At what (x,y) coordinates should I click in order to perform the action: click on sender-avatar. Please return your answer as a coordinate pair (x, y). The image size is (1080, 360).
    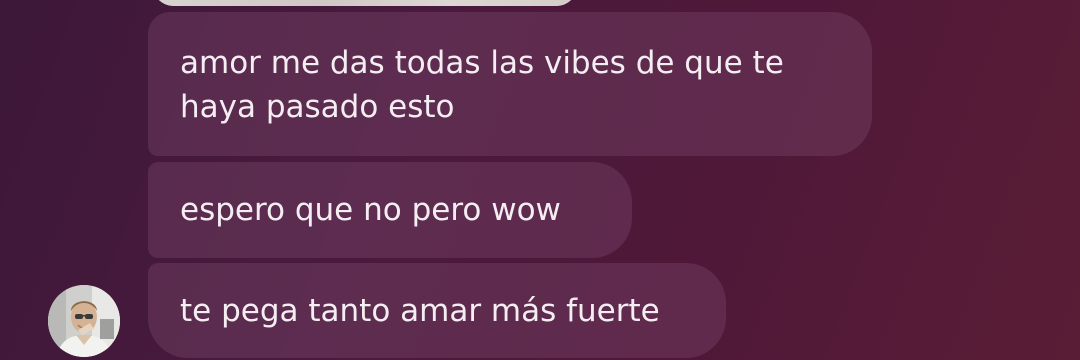
    Looking at the image, I should click on (84, 321).